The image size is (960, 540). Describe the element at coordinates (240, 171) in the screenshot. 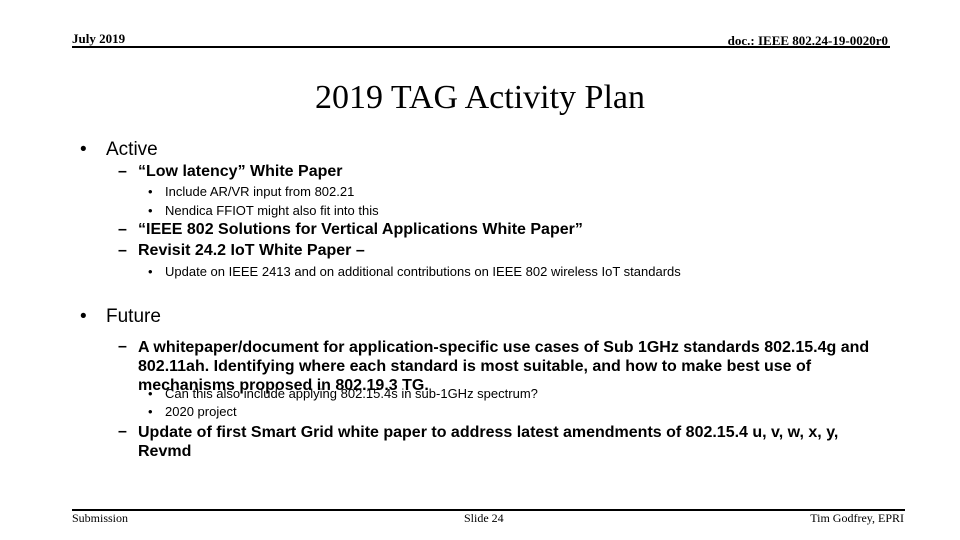

I see `list-item: “Low latency” White Paper` at that location.